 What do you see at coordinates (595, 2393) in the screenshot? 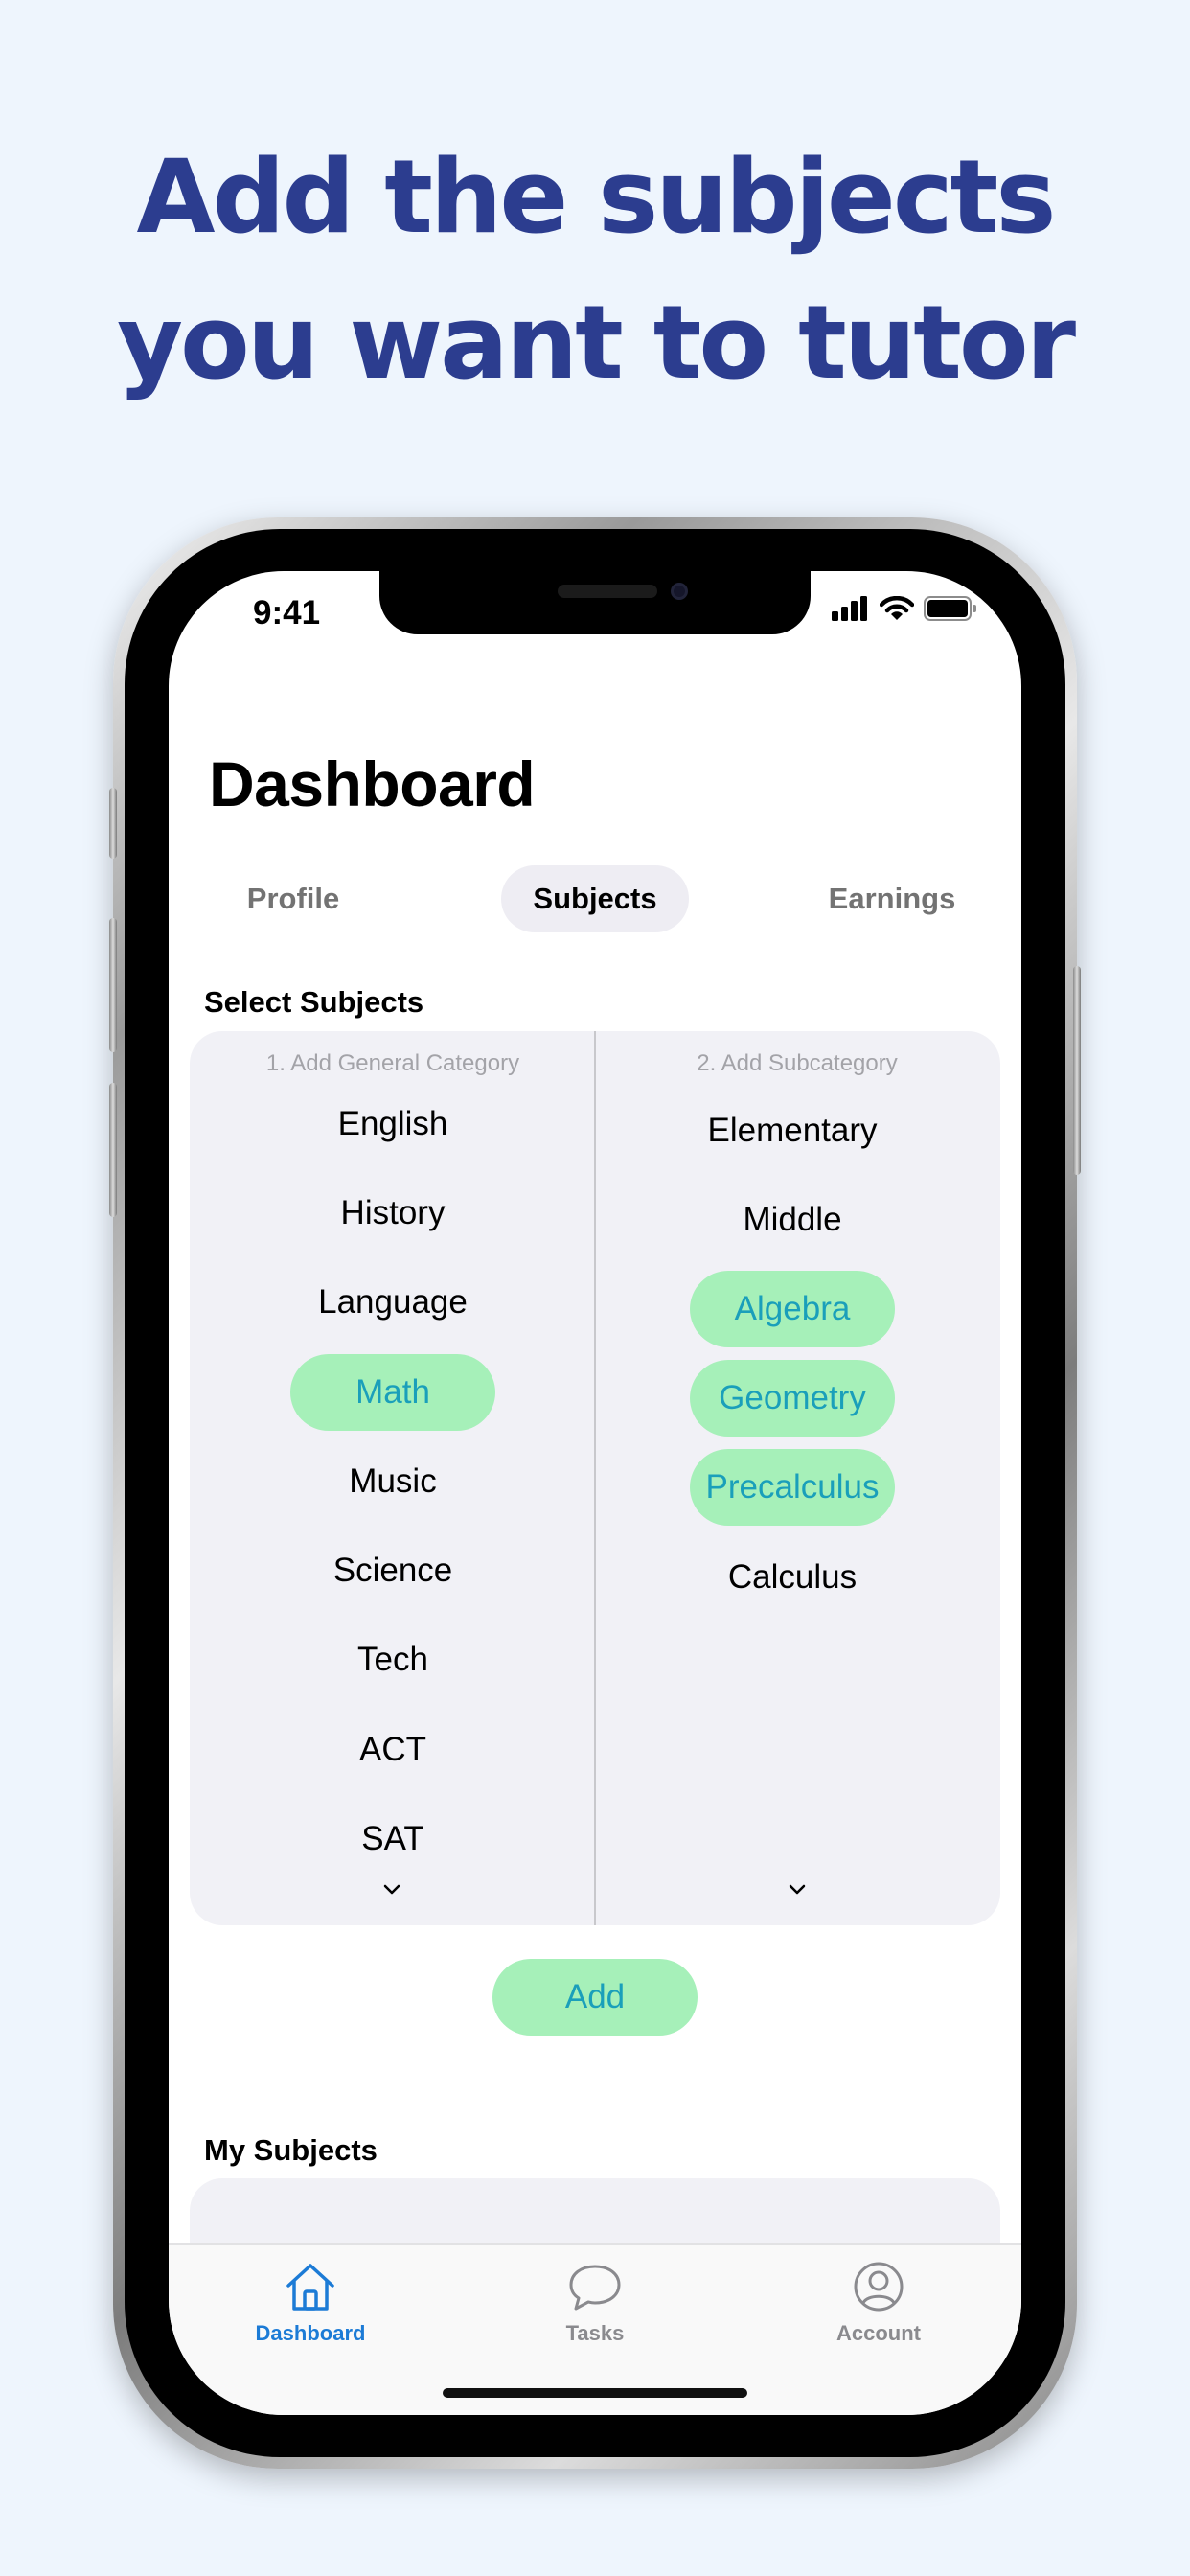
I see `home-indicator` at bounding box center [595, 2393].